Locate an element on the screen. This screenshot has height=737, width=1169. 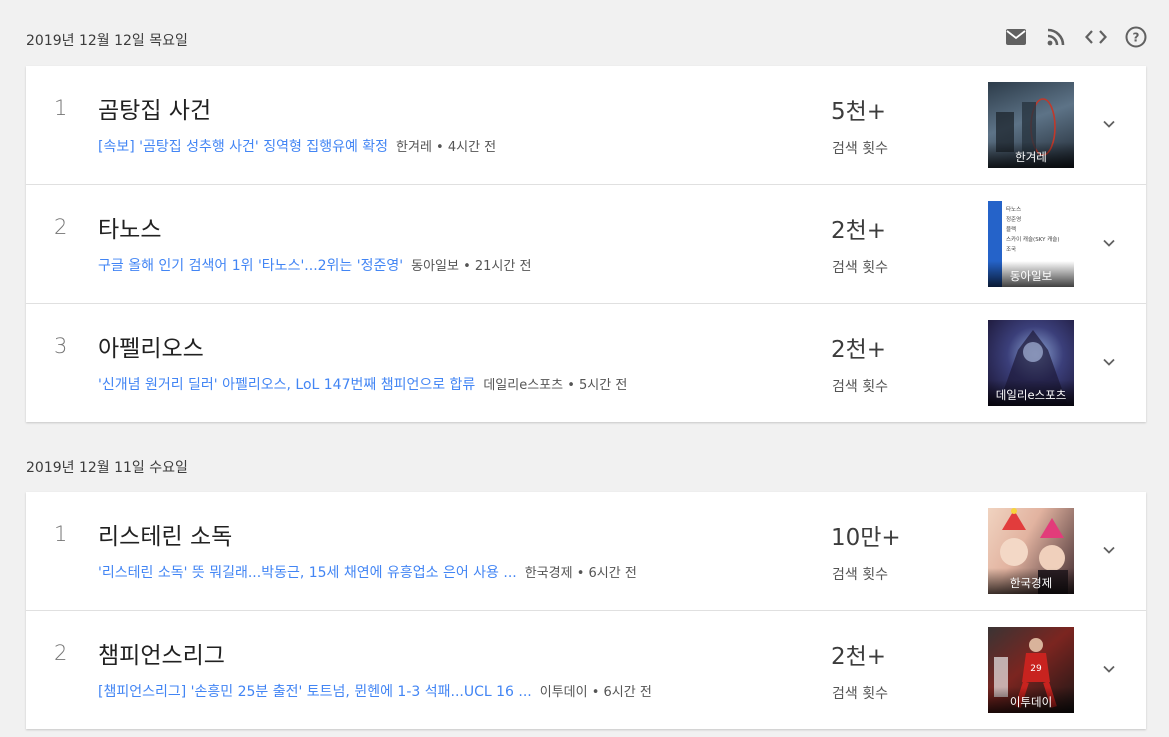
rank-number: 3 is located at coordinates (61, 346).